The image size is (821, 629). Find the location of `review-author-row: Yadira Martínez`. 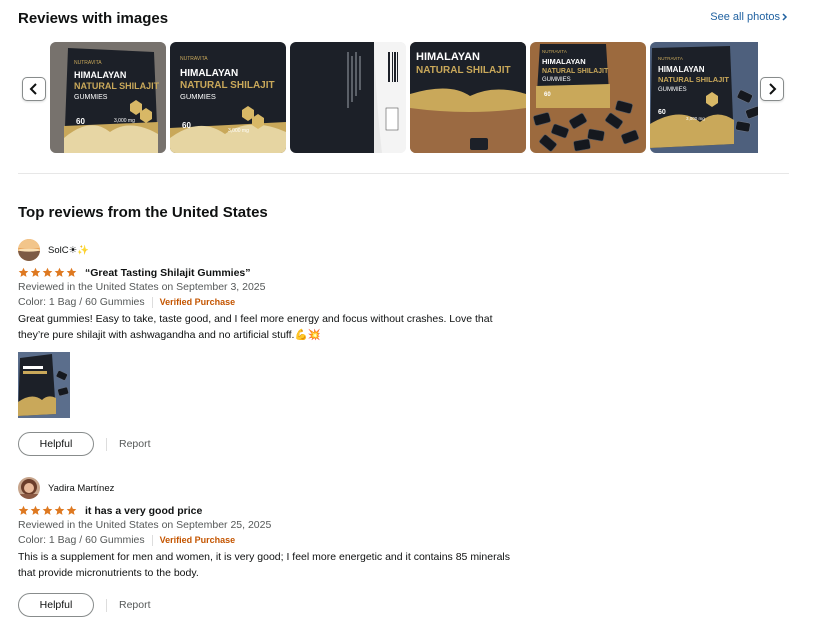

review-author-row: Yadira Martínez is located at coordinates (278, 488).